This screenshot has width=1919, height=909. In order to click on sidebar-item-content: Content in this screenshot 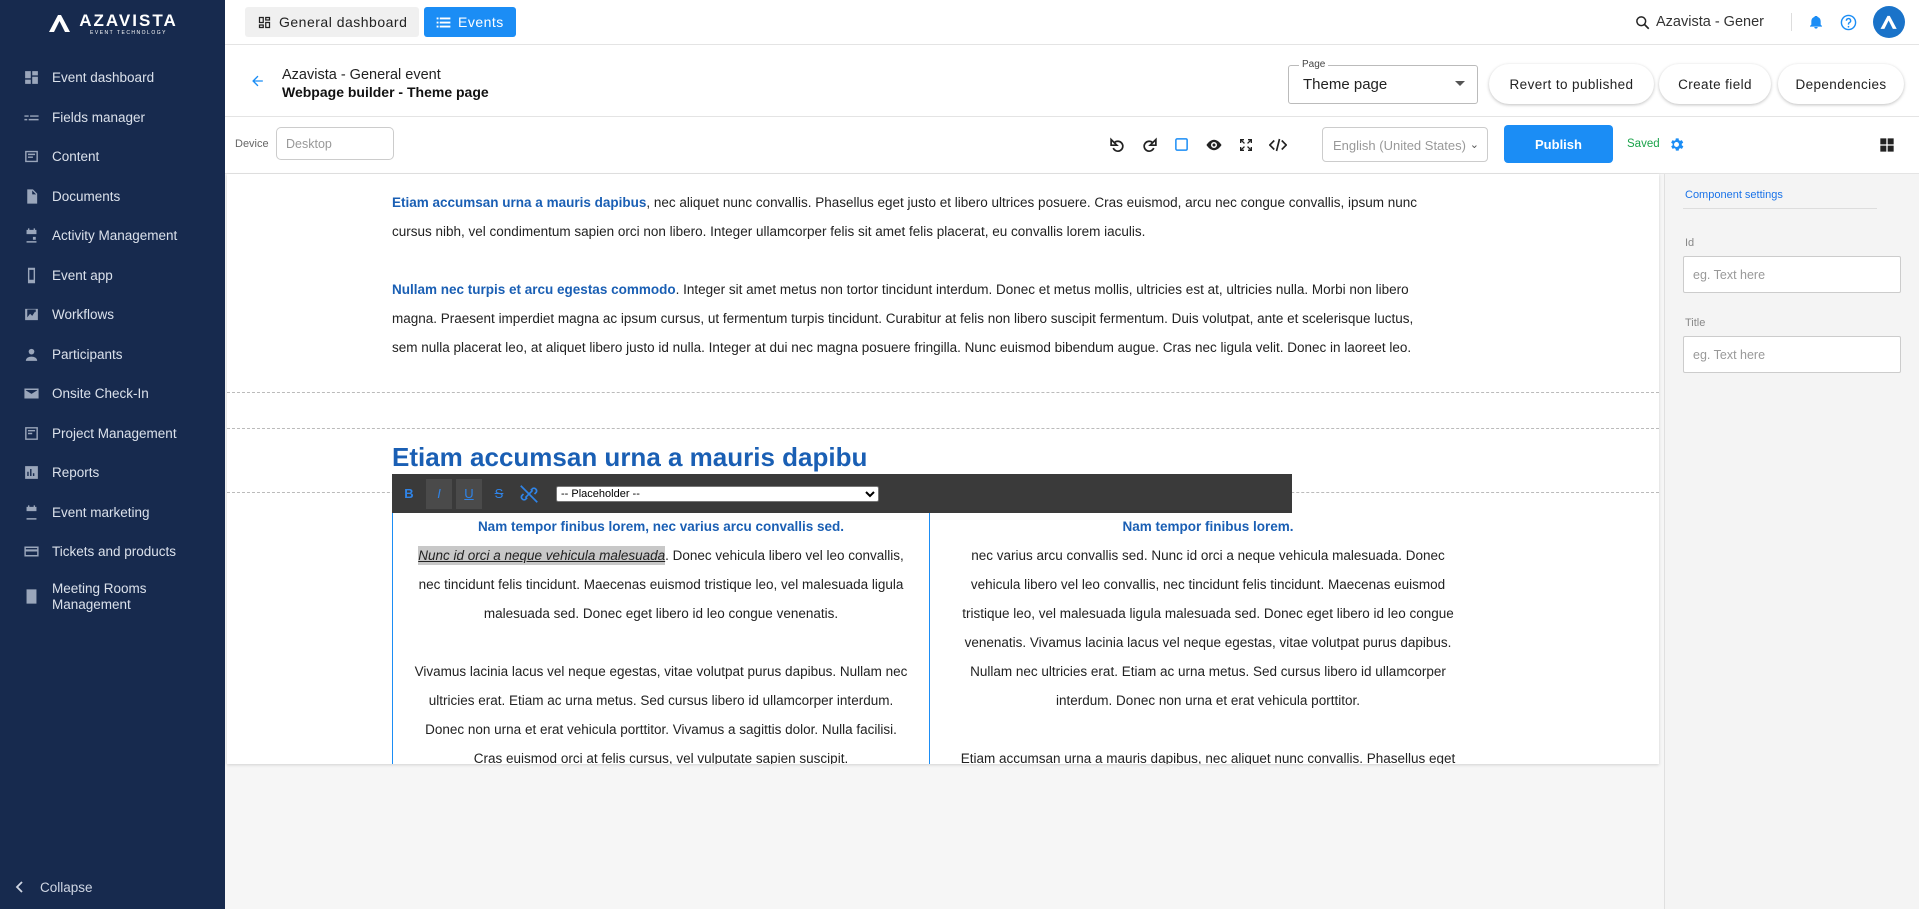, I will do `click(112, 157)`.